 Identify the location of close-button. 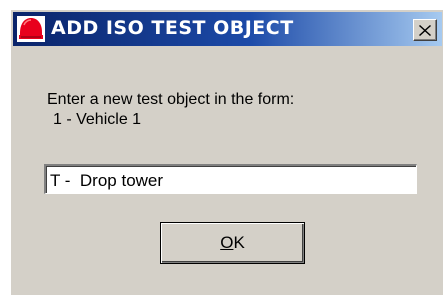
(425, 30).